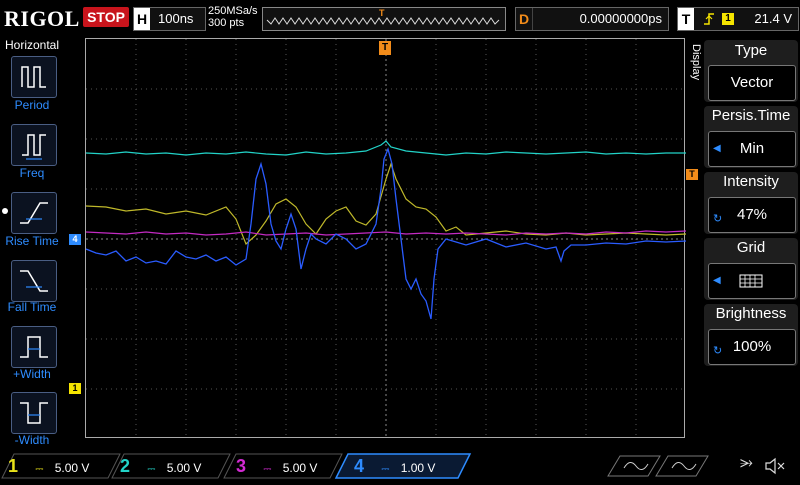 Image resolution: width=800 pixels, height=485 pixels. What do you see at coordinates (728, 19) in the screenshot?
I see `trigger-source: 1` at bounding box center [728, 19].